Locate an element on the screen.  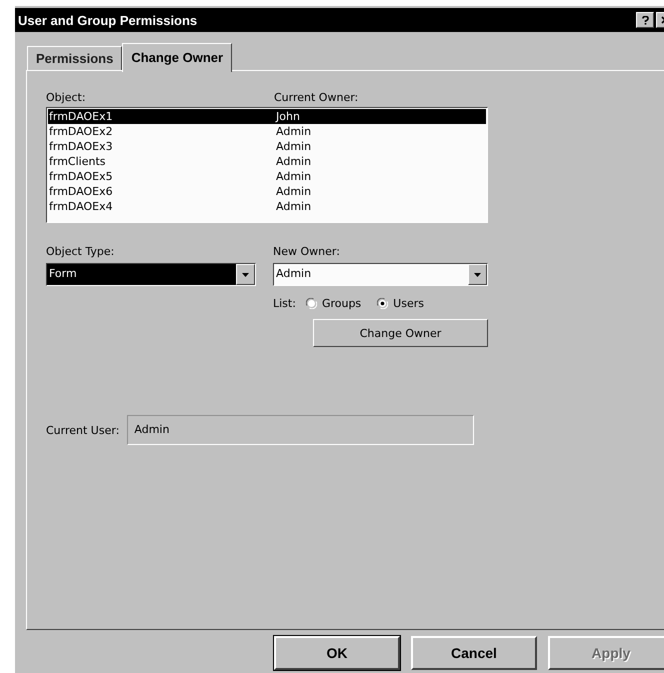
radio-option: Groups is located at coordinates (337, 303).